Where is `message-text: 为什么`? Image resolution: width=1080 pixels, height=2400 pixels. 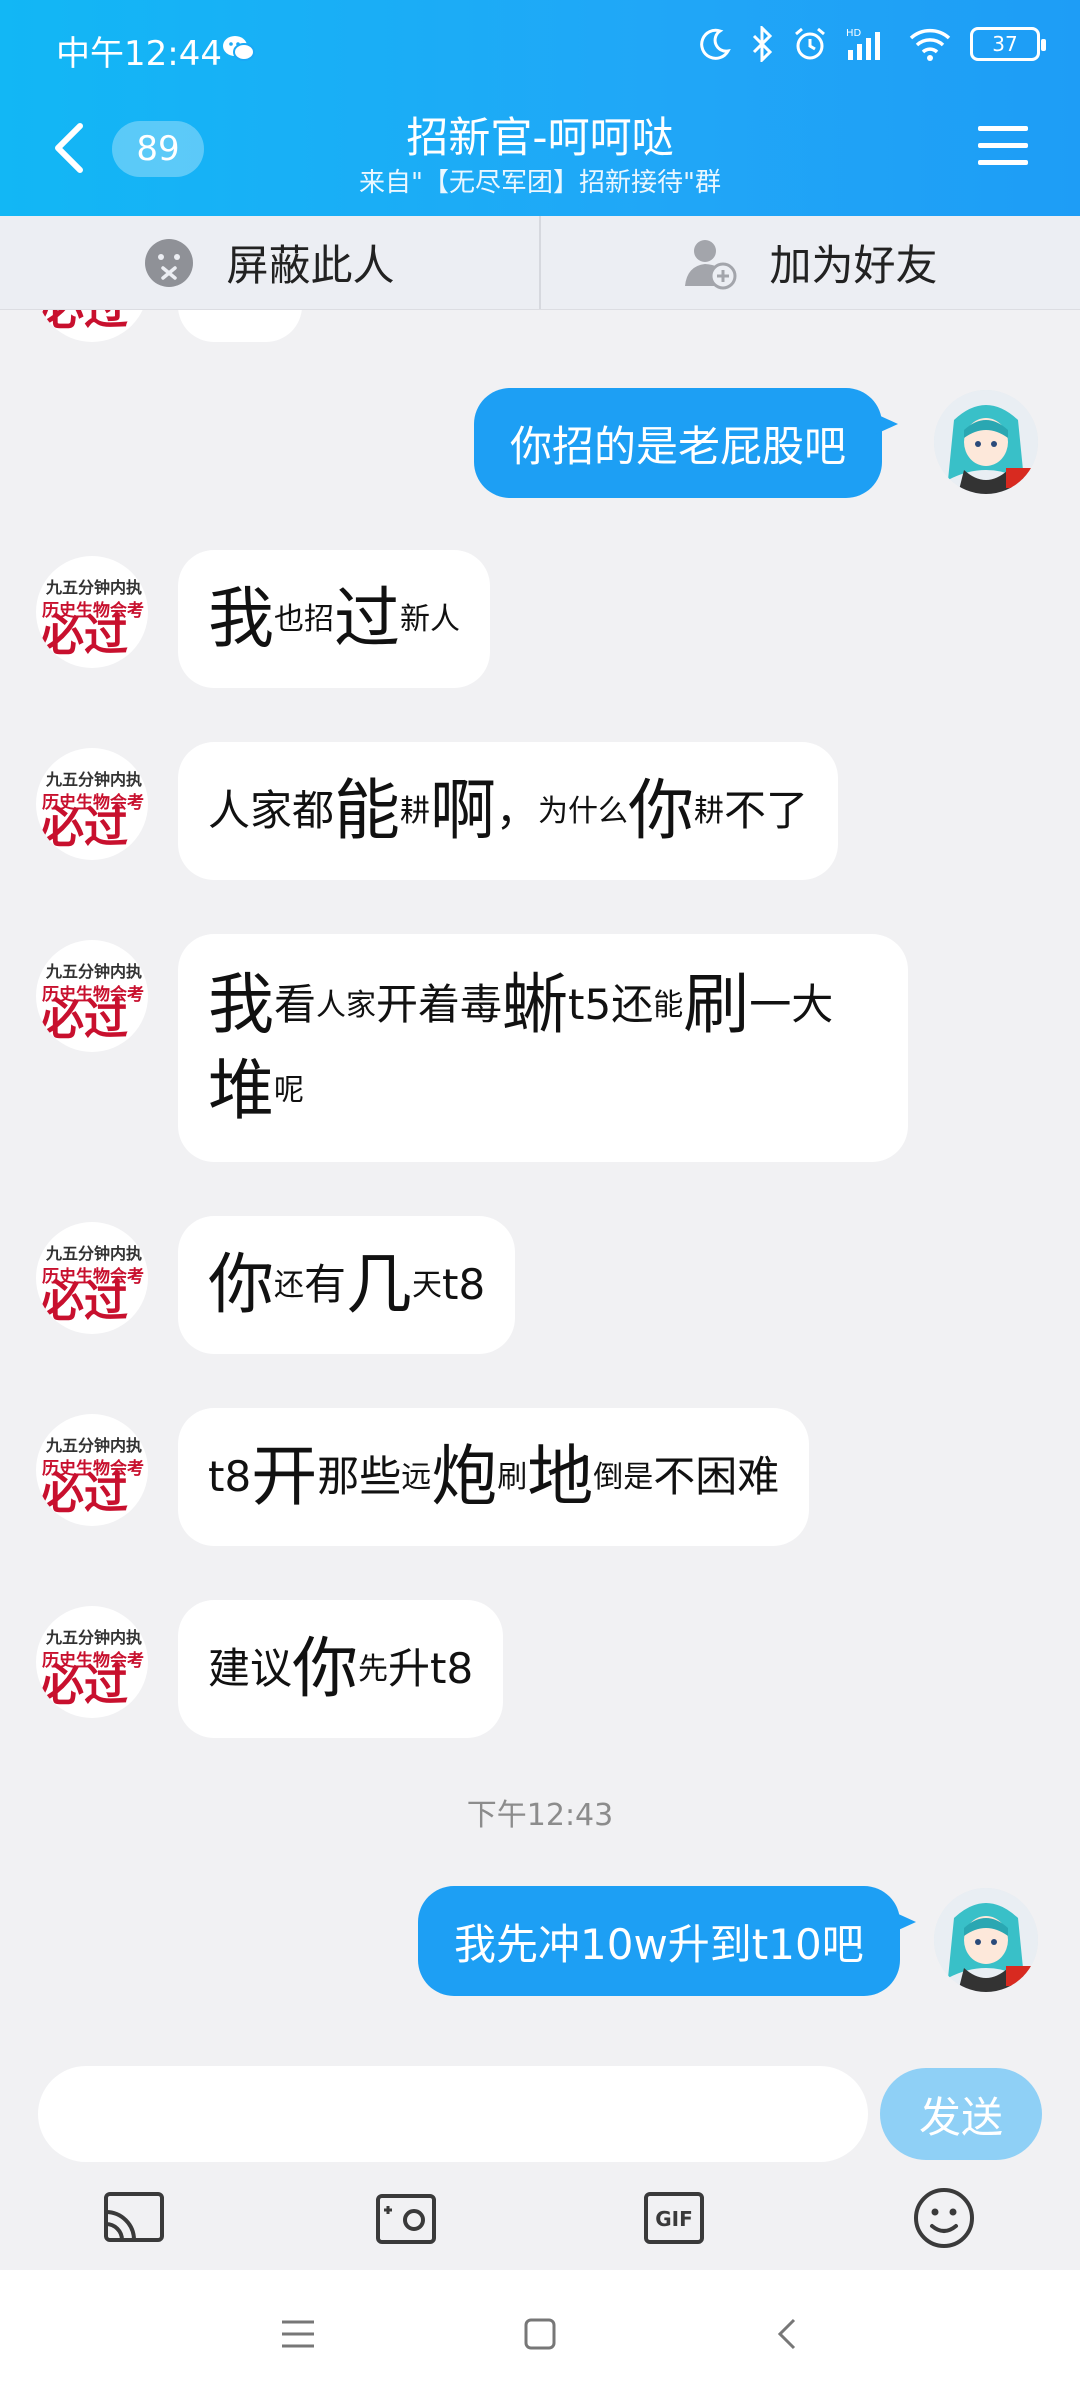
message-text: 为什么 is located at coordinates (583, 811).